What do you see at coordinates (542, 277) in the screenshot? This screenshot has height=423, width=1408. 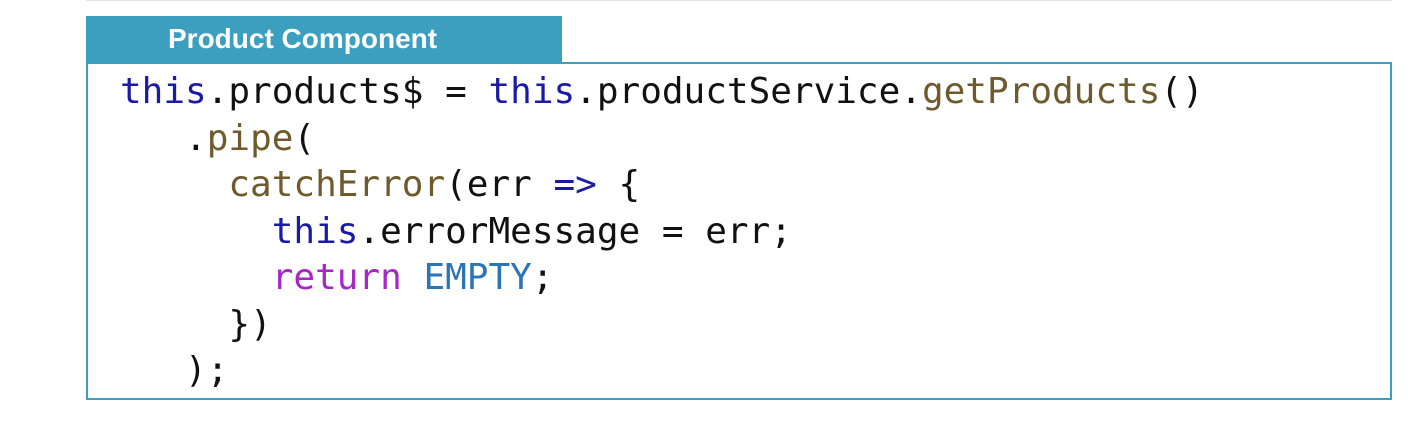 I see `code-text: ;` at bounding box center [542, 277].